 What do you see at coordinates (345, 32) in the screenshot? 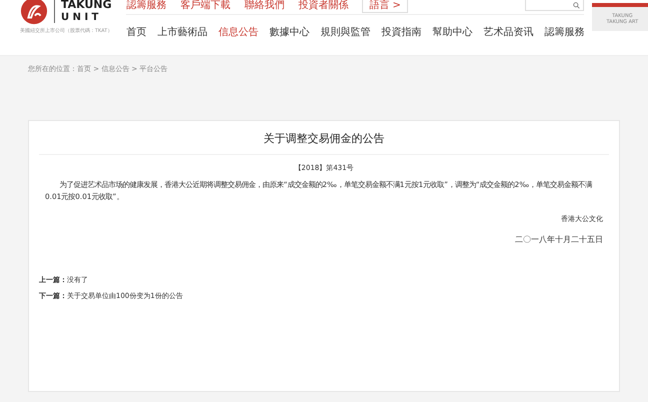
I see `nav-tab: 規則與監管` at bounding box center [345, 32].